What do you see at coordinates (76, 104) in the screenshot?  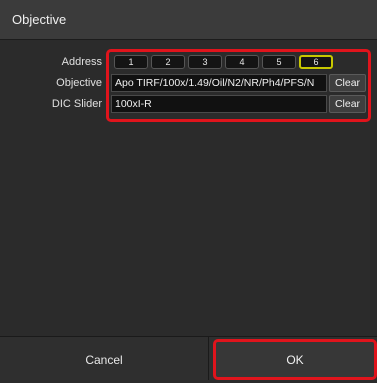 I see `dic-slider-label: DIC Slider` at bounding box center [76, 104].